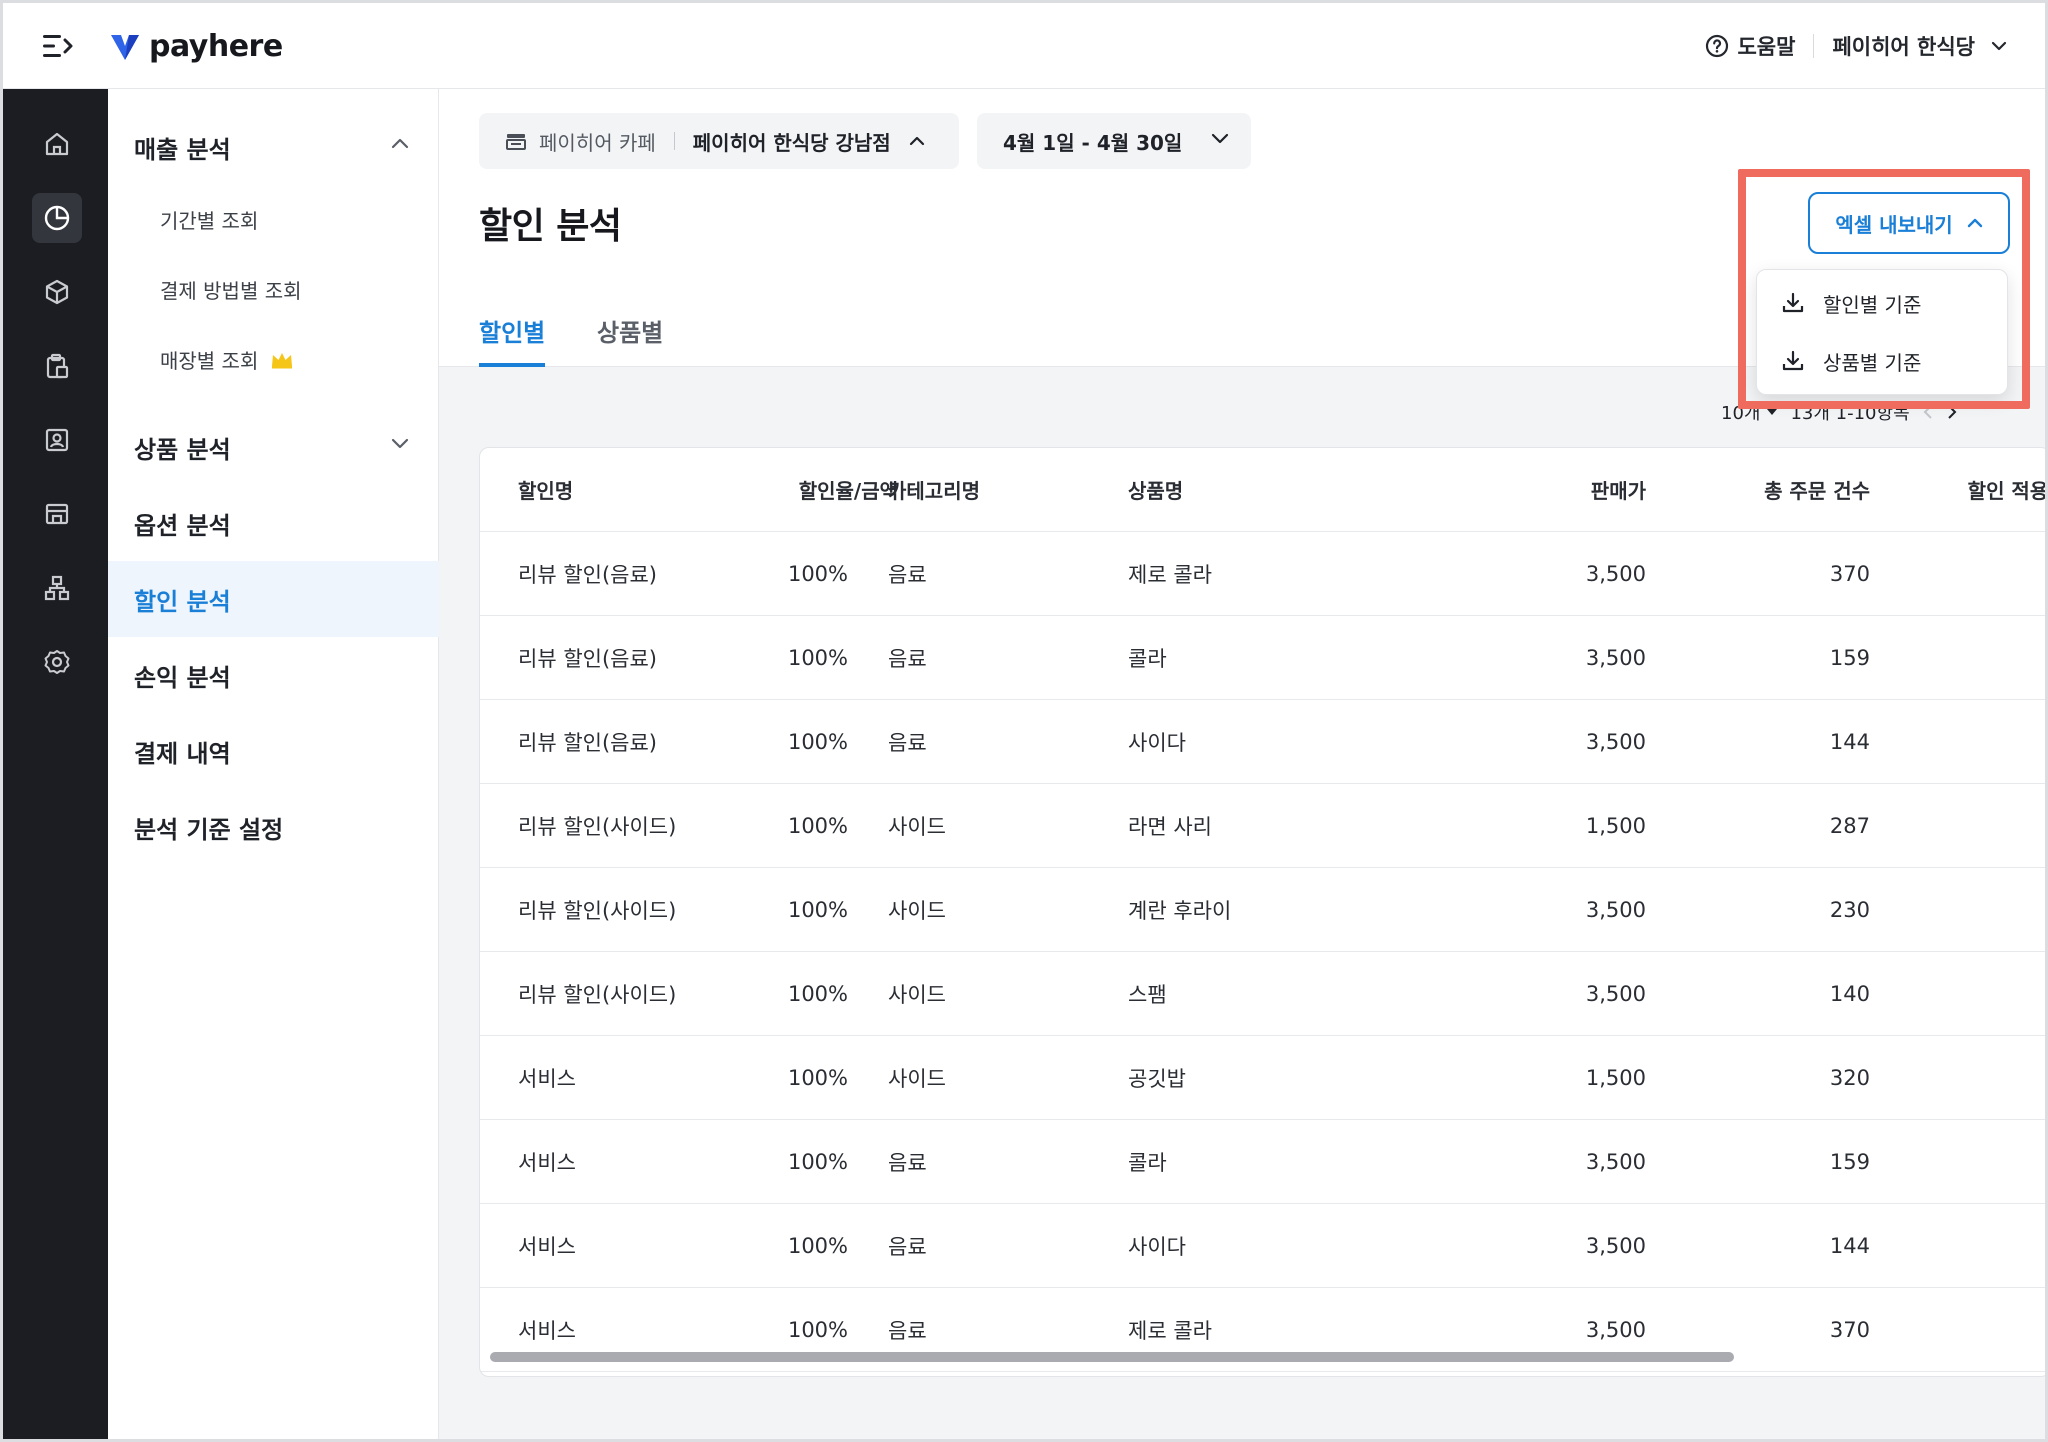  I want to click on column-header: 할인명, so click(545, 489).